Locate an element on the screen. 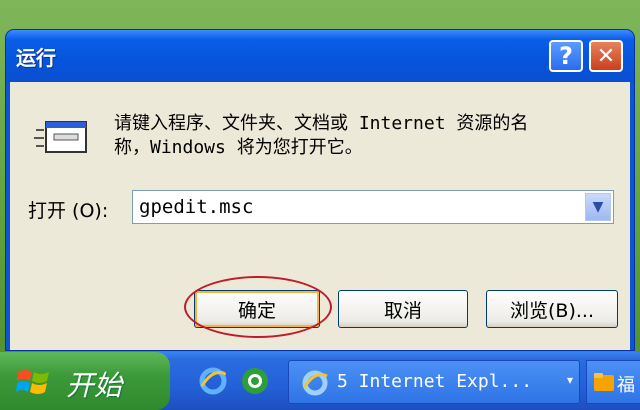 This screenshot has width=640, height=410. cancel-button: 取消 is located at coordinates (403, 309).